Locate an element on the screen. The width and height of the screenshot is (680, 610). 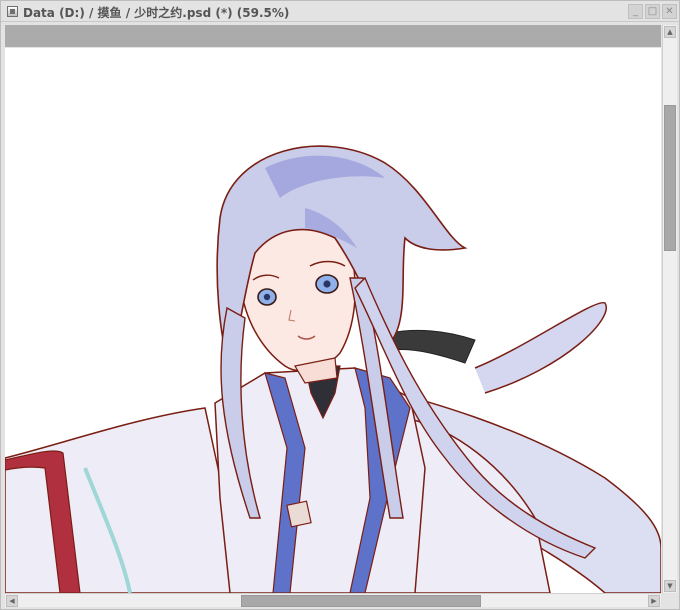
scroll-down-button: ▼ is located at coordinates (670, 586).